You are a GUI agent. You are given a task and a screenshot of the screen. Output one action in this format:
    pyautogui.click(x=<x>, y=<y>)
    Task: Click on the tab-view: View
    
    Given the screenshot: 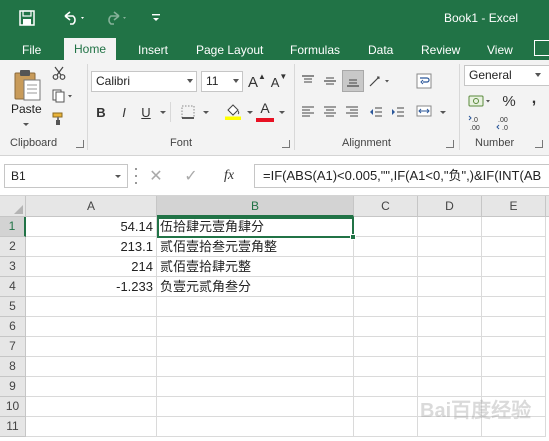 What is the action you would take?
    pyautogui.click(x=500, y=50)
    